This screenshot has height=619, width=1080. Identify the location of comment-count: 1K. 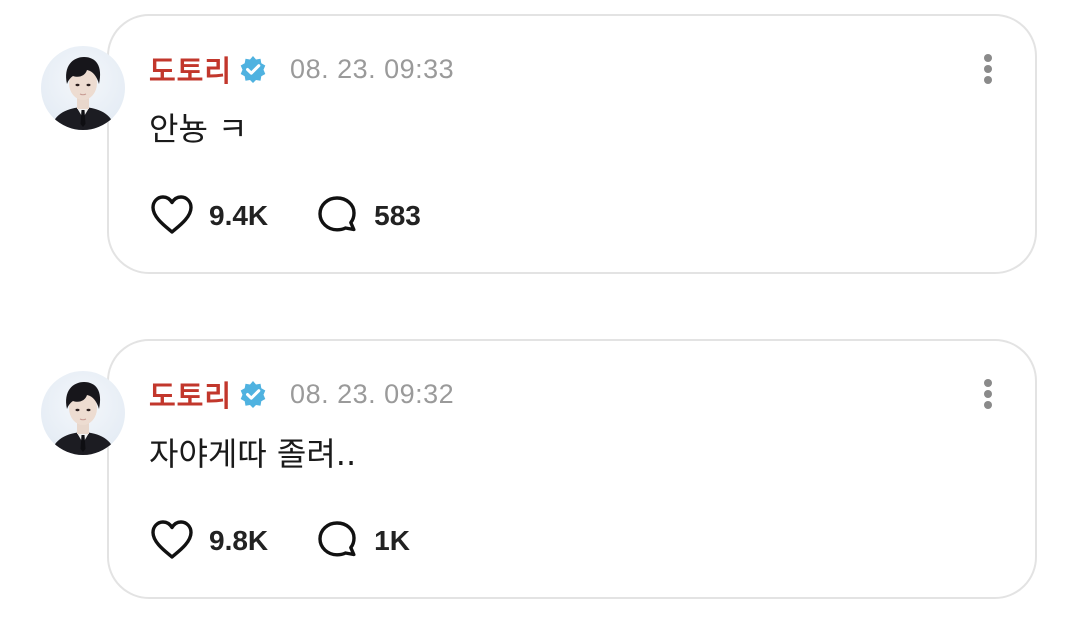
(392, 540).